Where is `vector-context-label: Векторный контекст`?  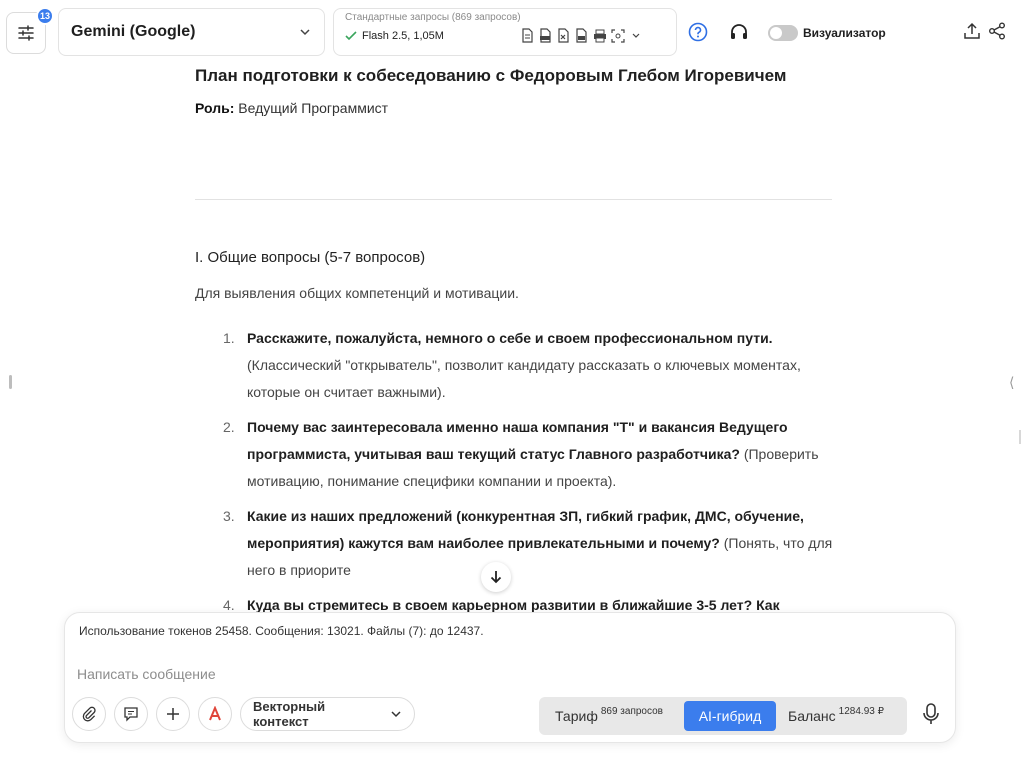 vector-context-label: Векторный контекст is located at coordinates (289, 714).